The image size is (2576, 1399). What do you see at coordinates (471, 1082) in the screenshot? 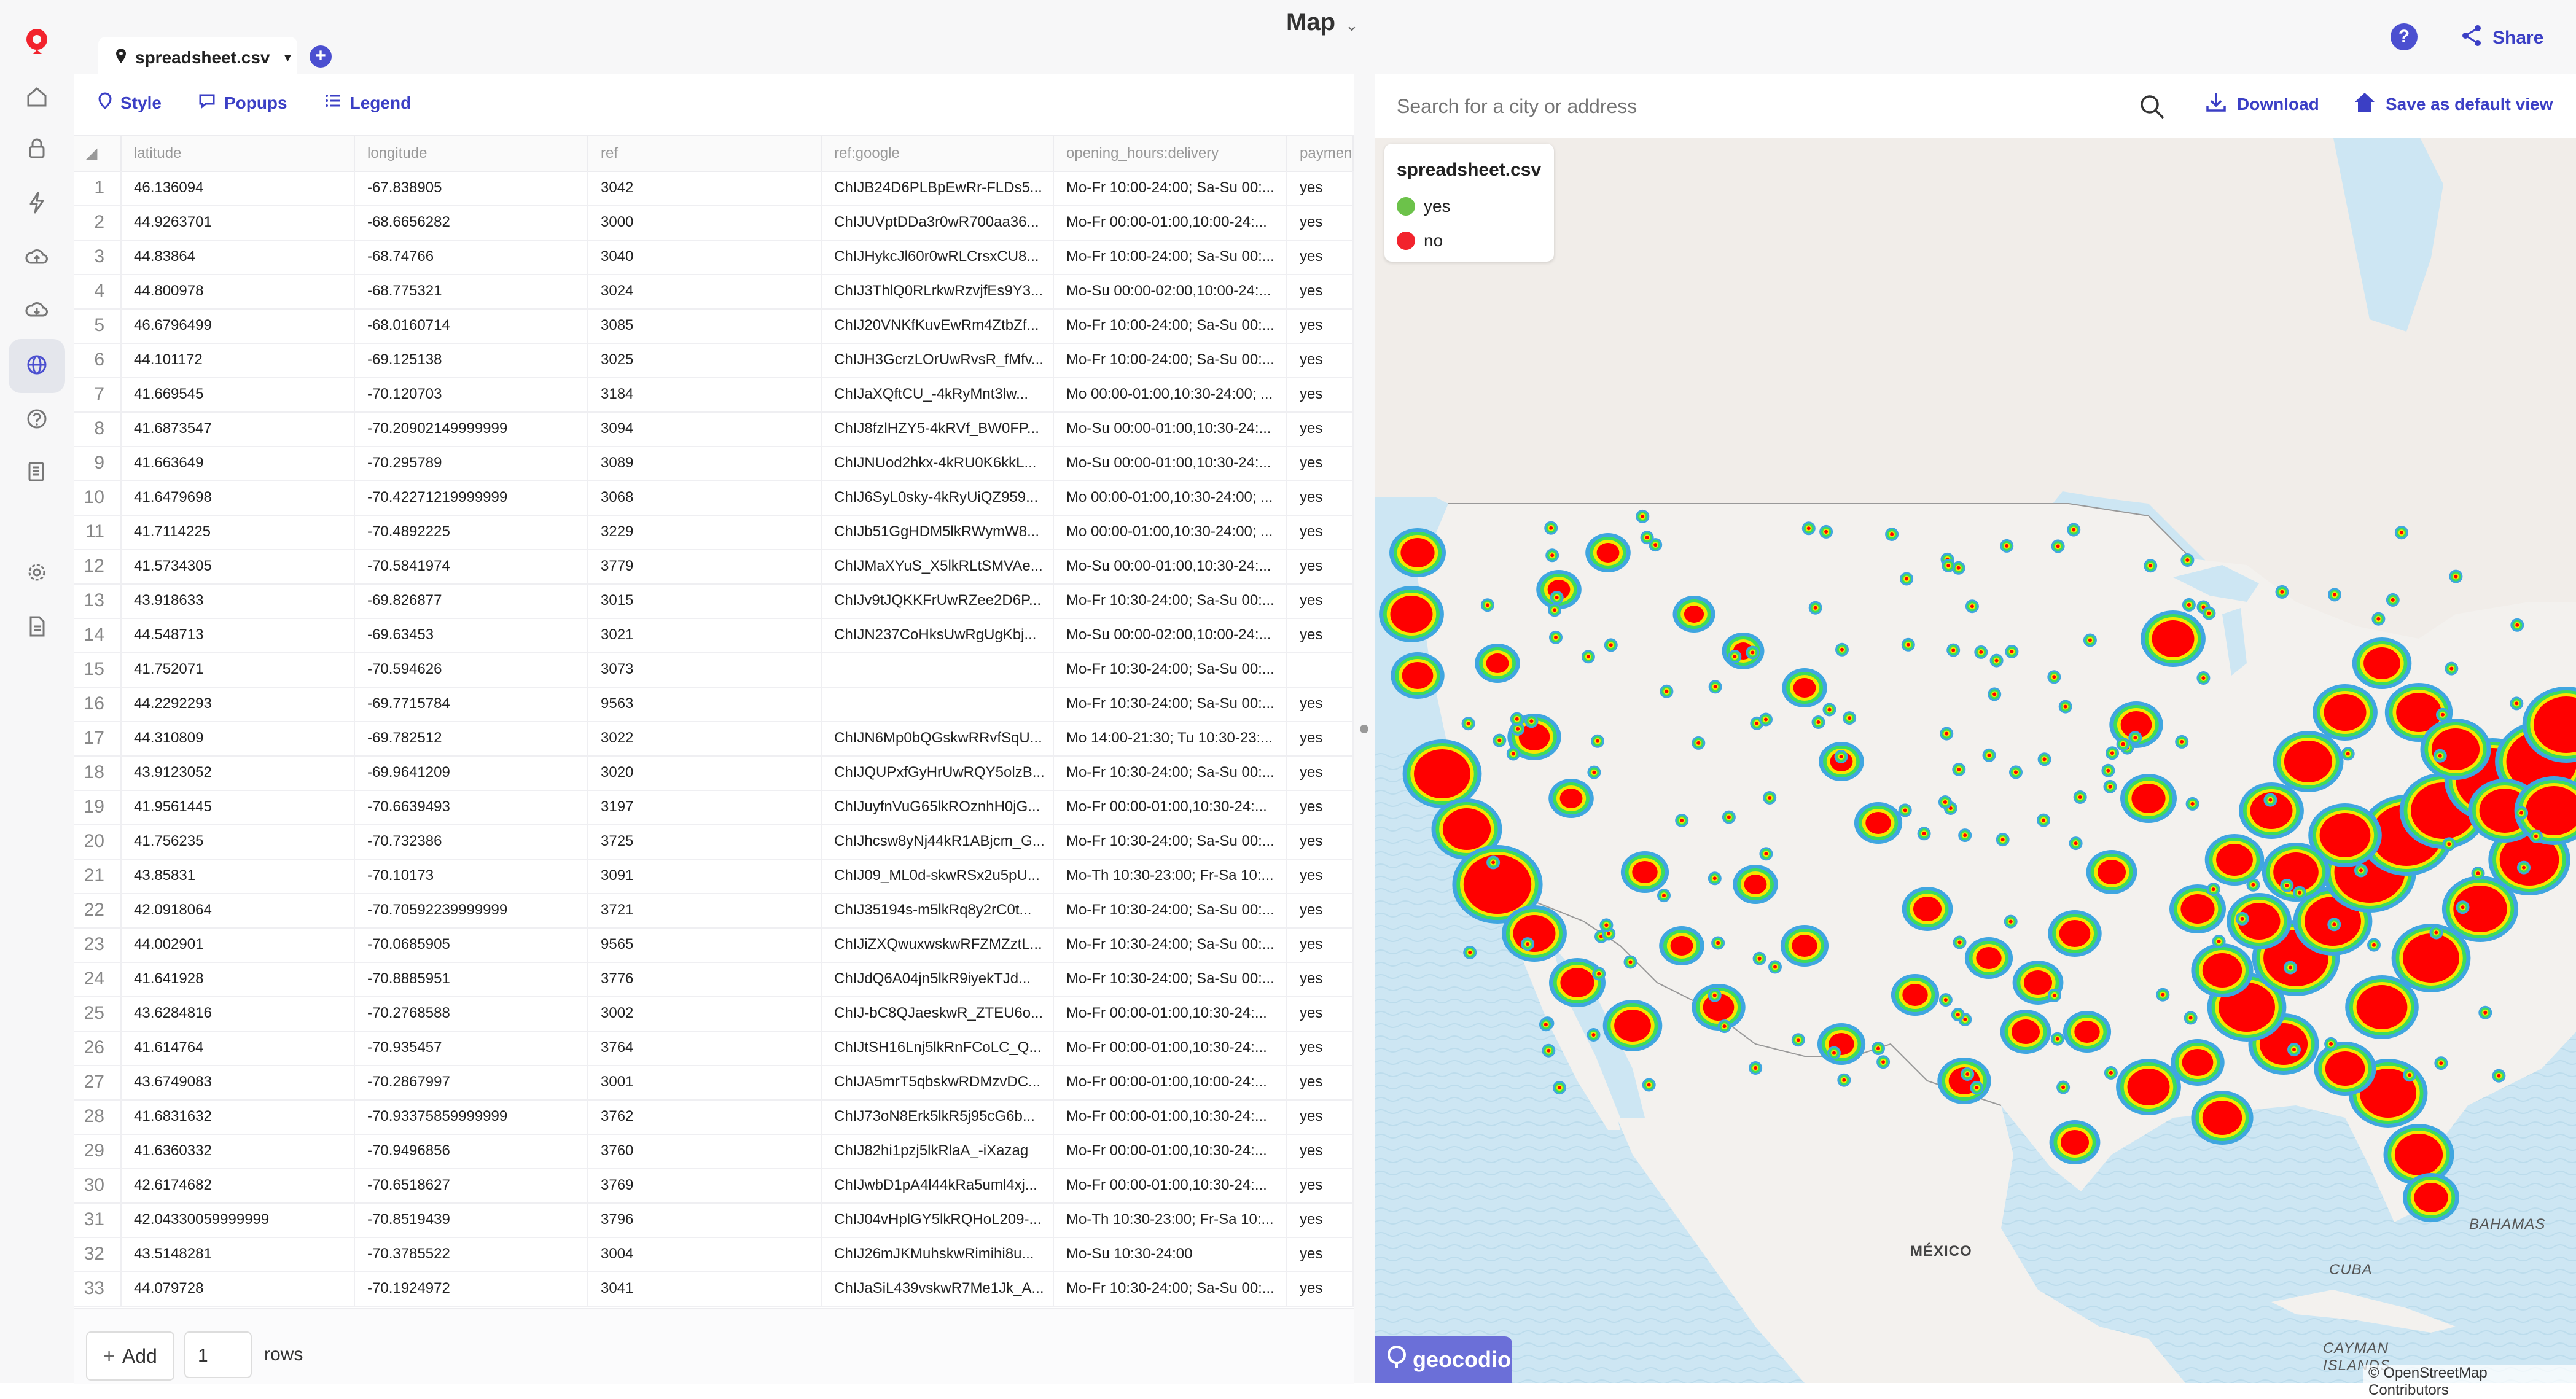
I see `table-cell: -70.2867997` at bounding box center [471, 1082].